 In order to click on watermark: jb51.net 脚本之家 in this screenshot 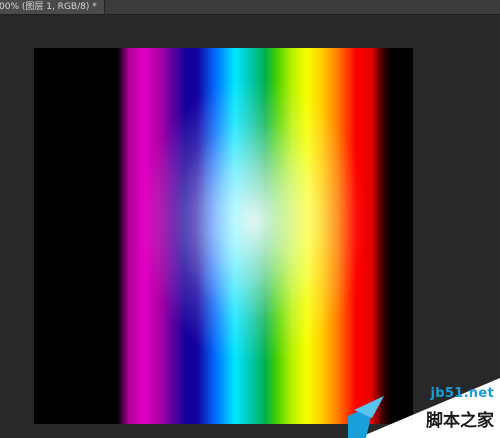, I will do `click(424, 402)`.